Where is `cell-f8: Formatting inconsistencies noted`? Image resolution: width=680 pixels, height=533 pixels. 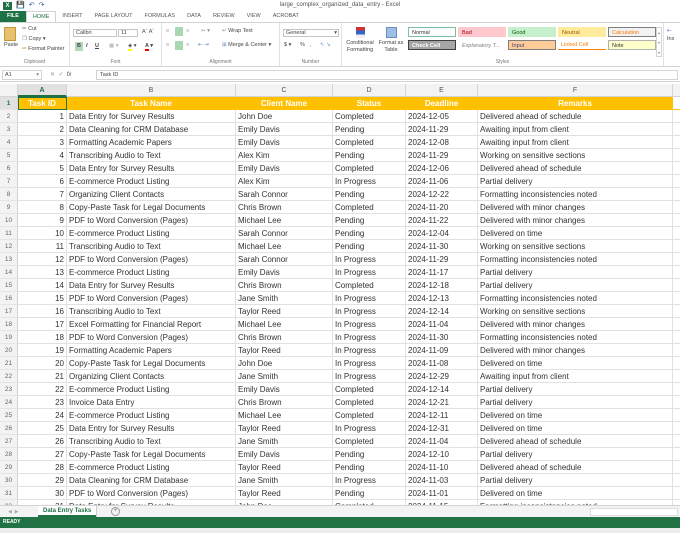 cell-f8: Formatting inconsistencies noted is located at coordinates (575, 194).